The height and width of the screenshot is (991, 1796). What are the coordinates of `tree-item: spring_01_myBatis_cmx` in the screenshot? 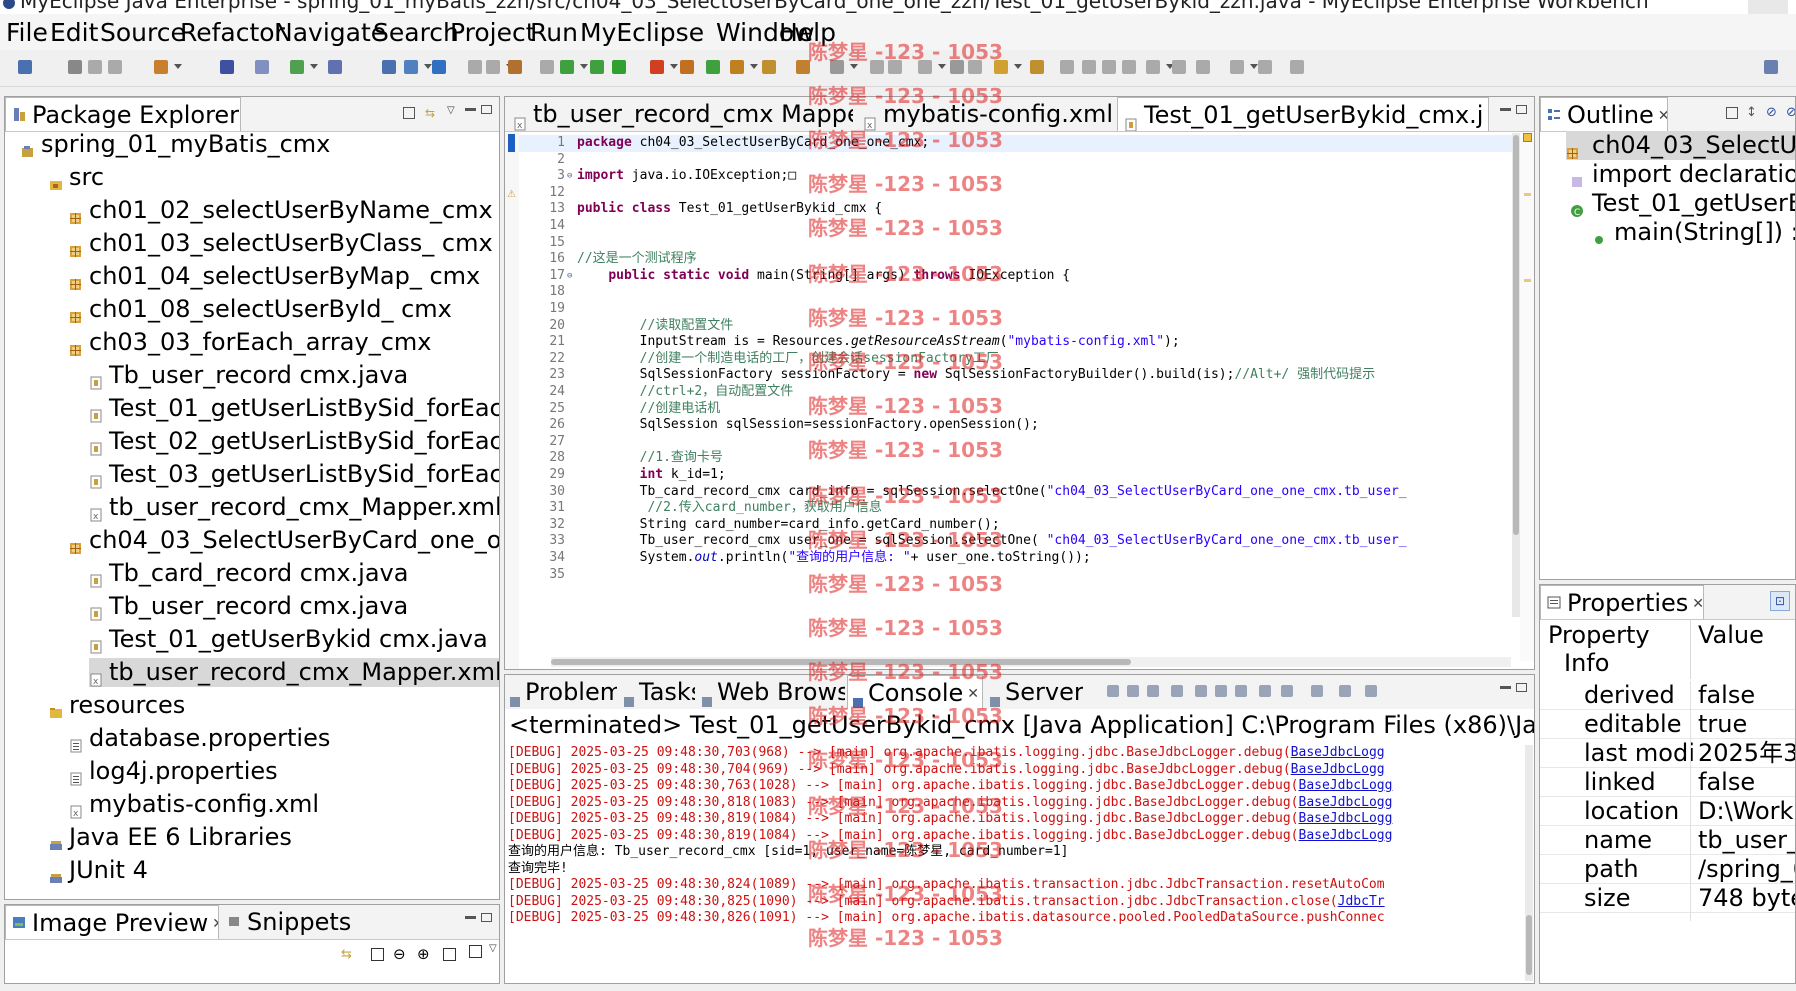 It's located at (175, 145).